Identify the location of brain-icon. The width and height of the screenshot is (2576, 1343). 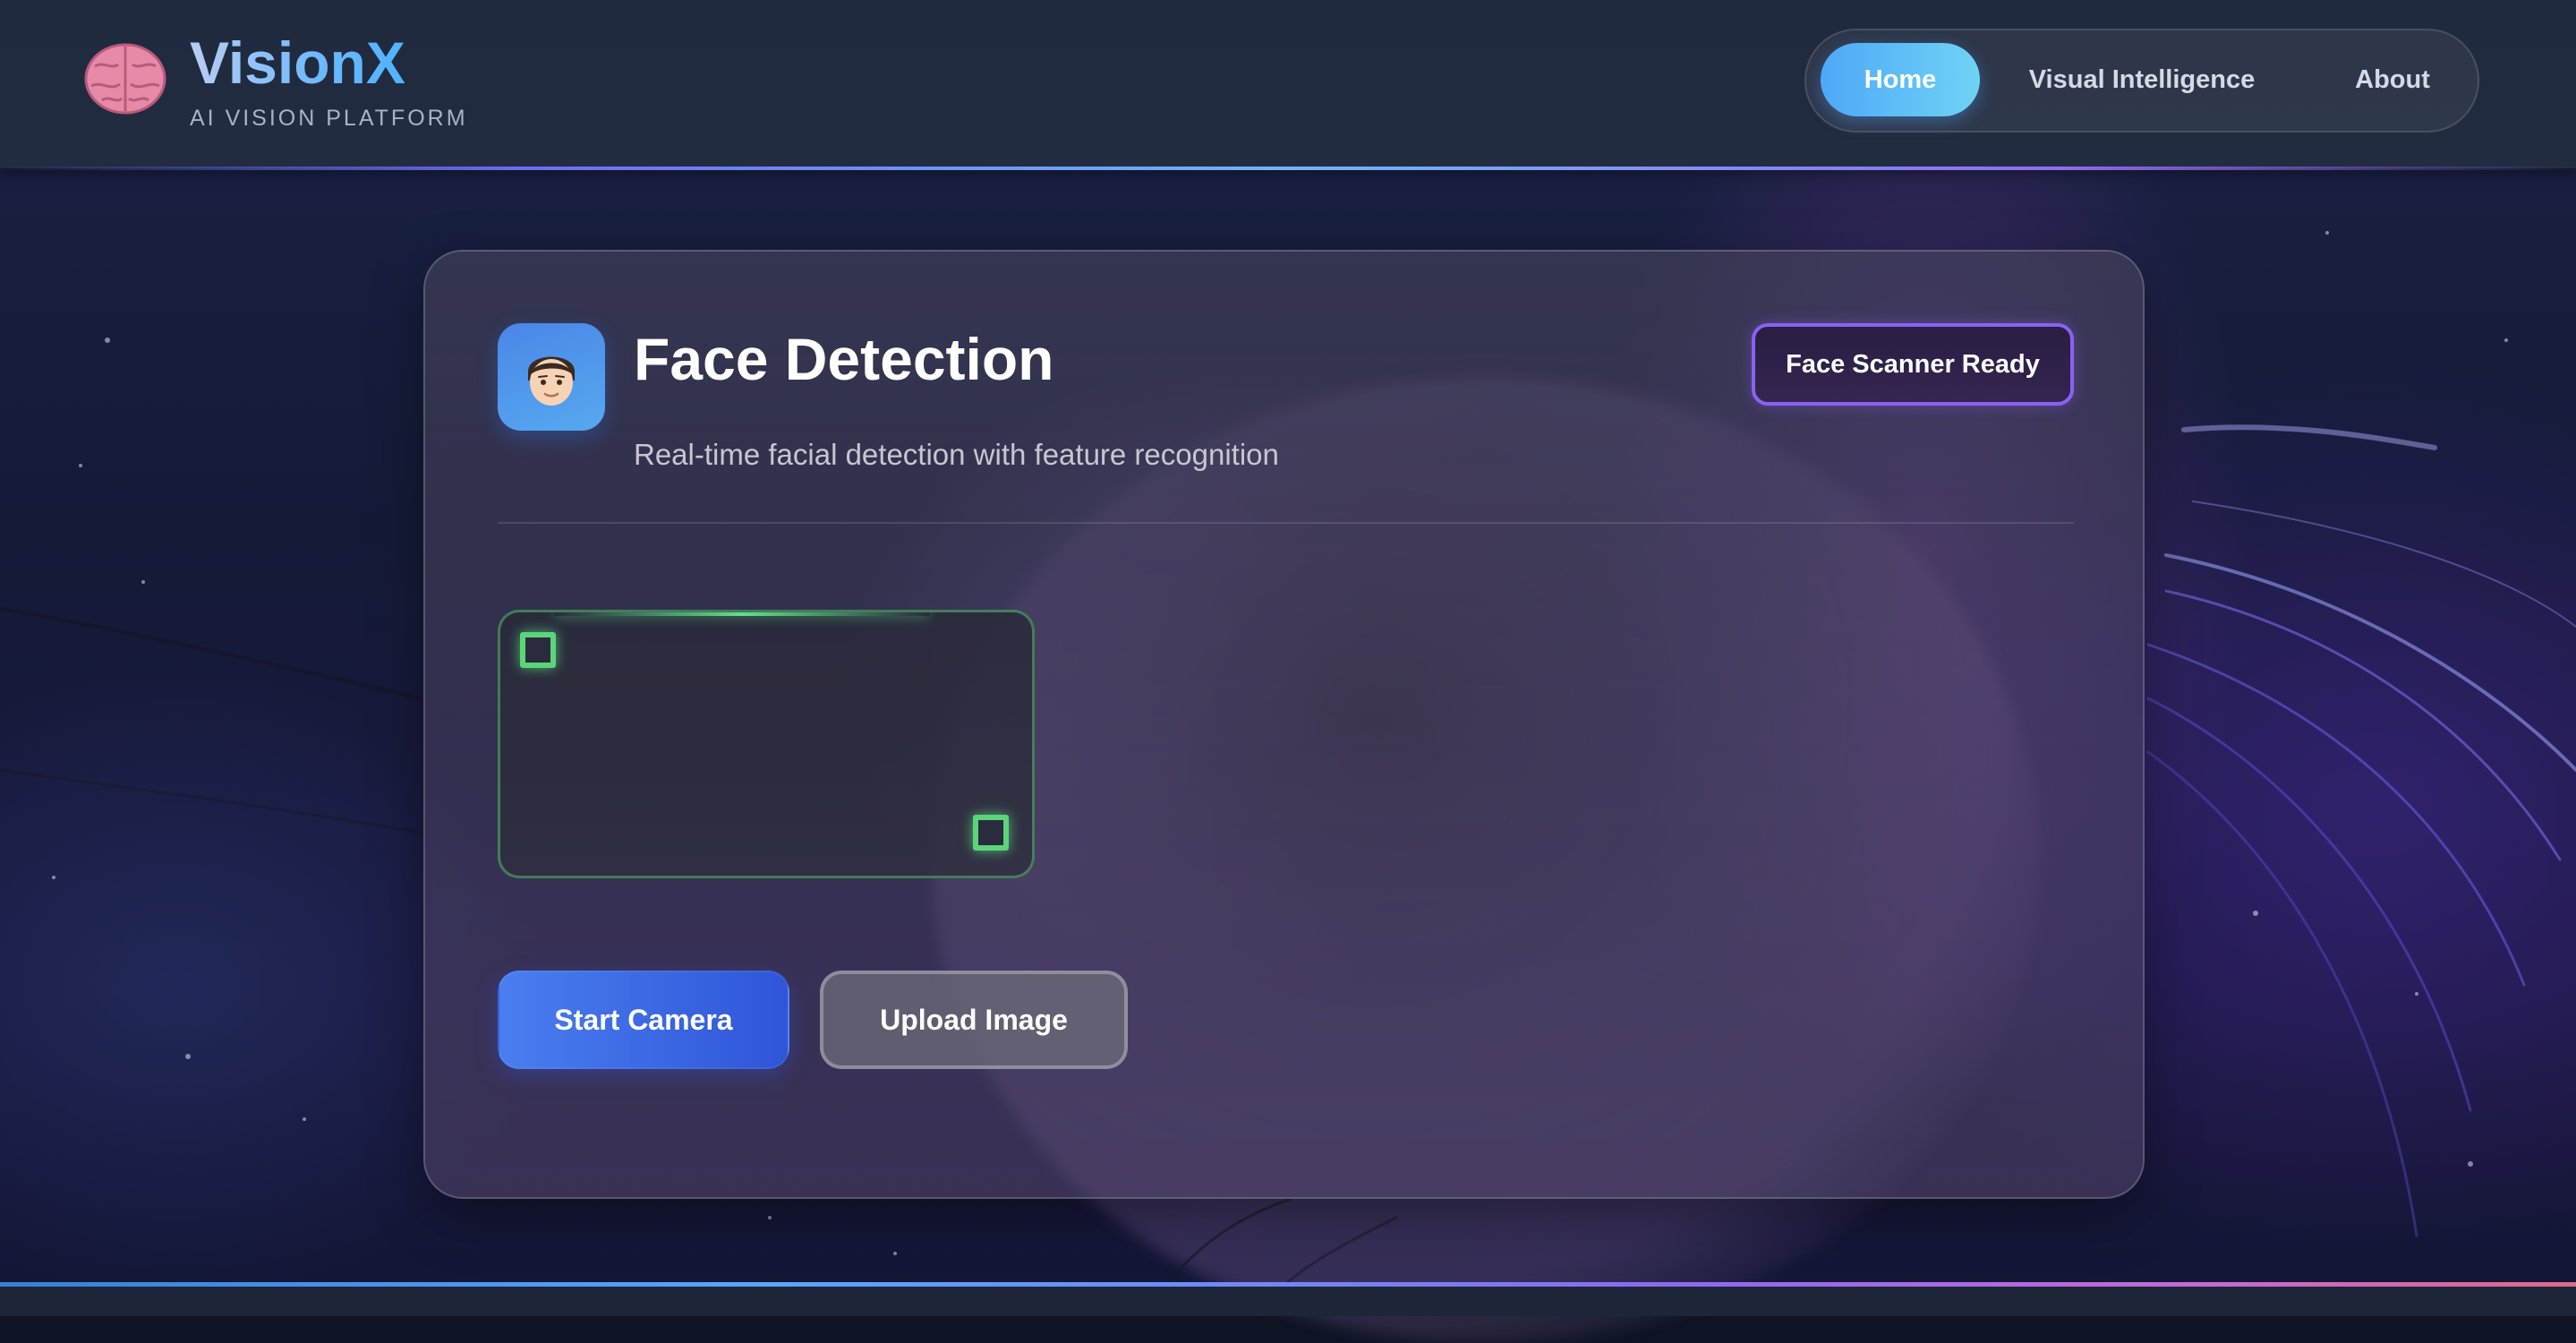
(125, 78).